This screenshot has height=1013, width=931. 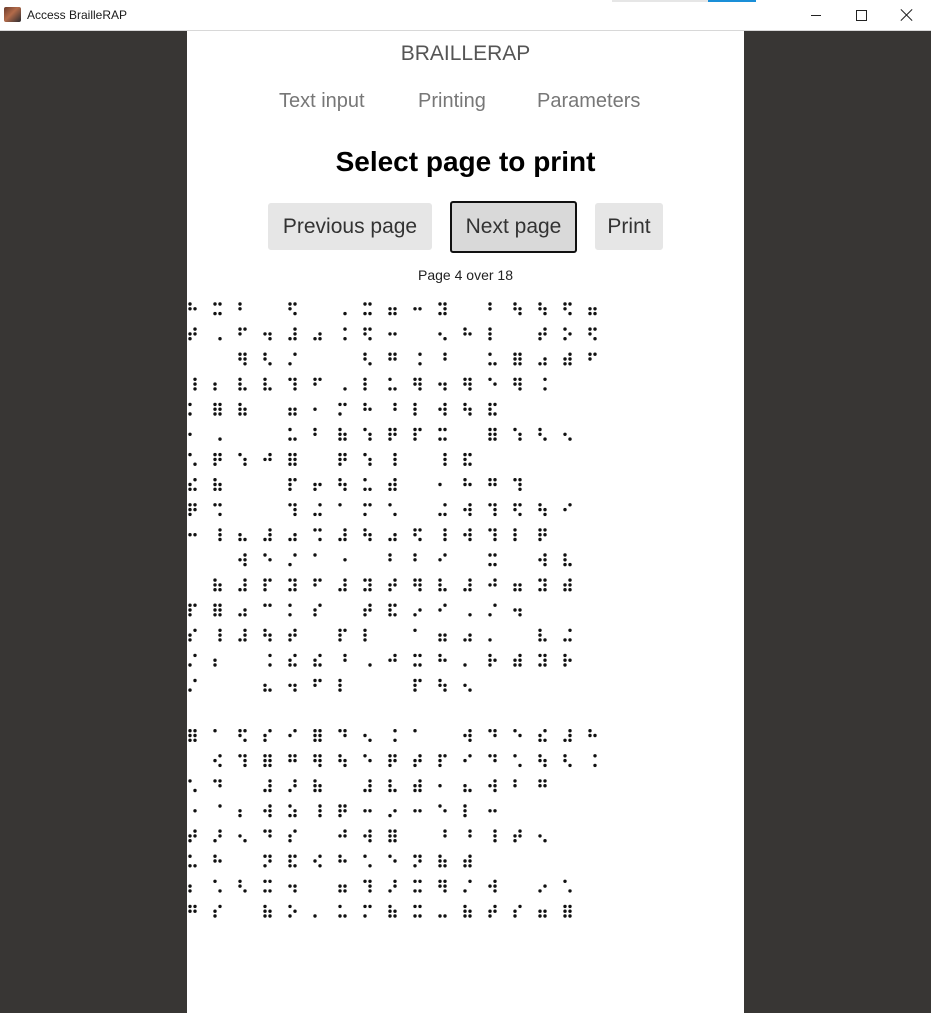 What do you see at coordinates (861, 15) in the screenshot?
I see `maximize-button` at bounding box center [861, 15].